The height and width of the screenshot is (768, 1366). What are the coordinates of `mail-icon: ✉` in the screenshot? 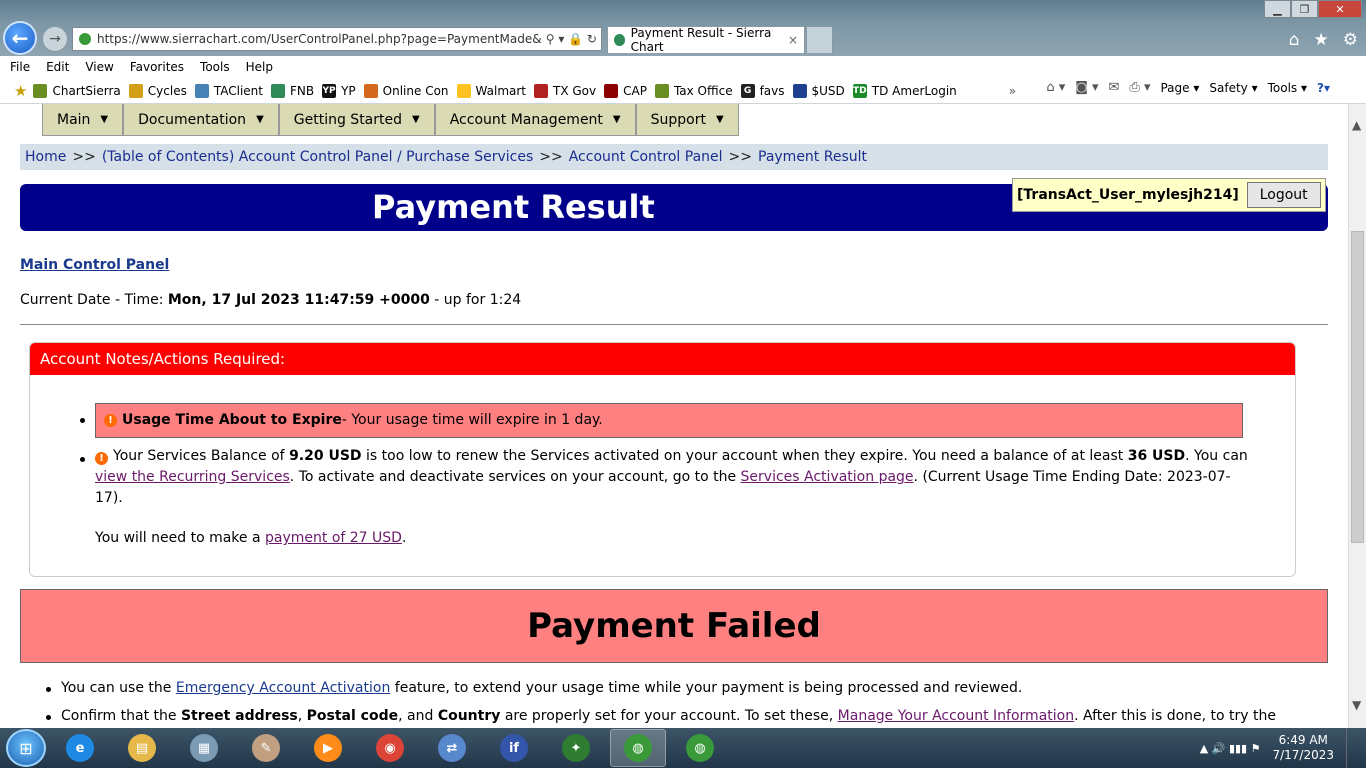 It's located at (1114, 87).